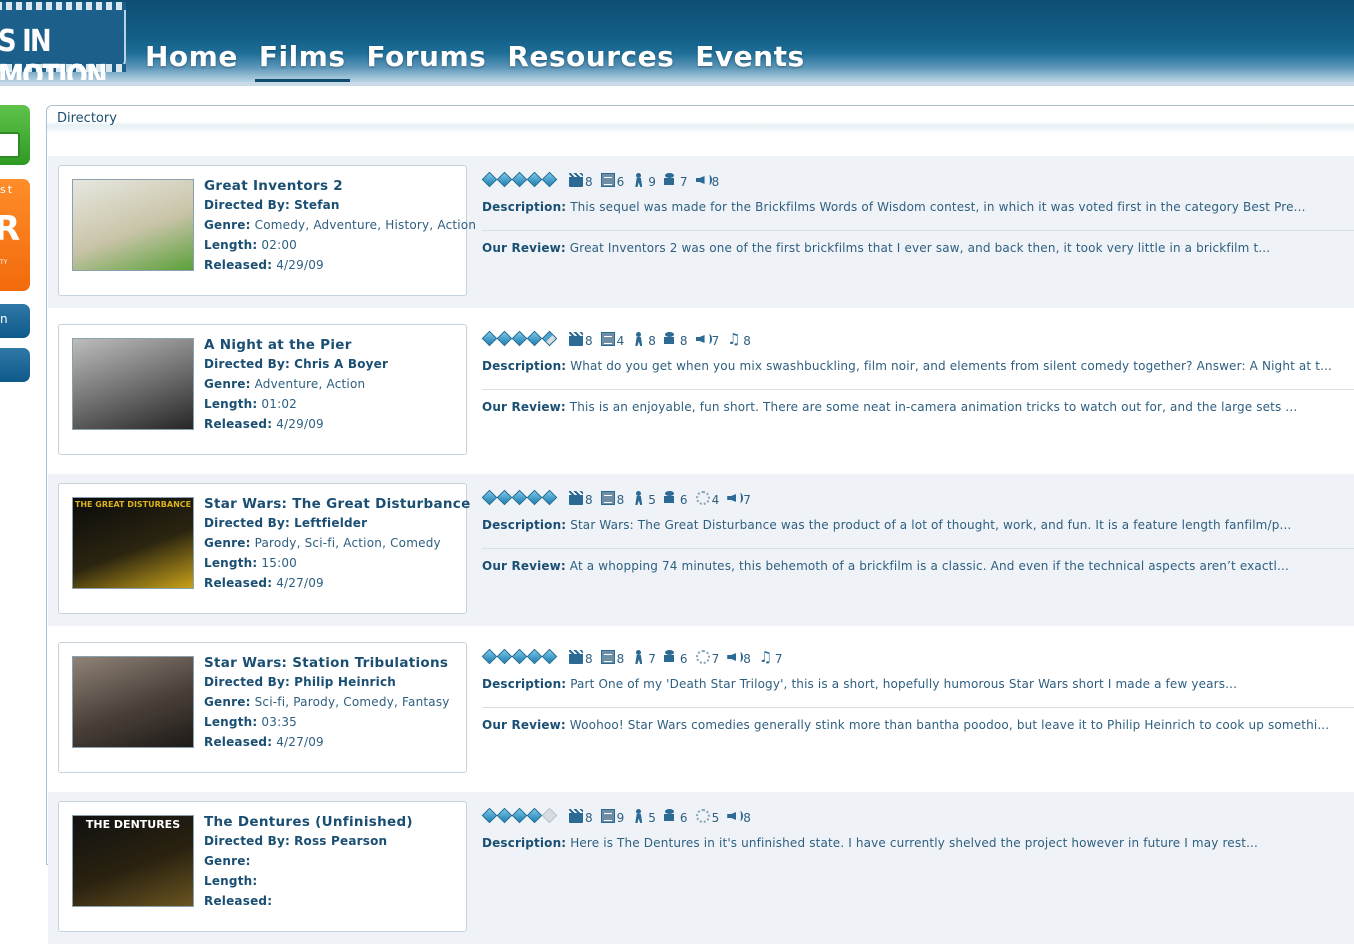  Describe the element at coordinates (64, 40) in the screenshot. I see `site-logo: S IN MOTION` at that location.